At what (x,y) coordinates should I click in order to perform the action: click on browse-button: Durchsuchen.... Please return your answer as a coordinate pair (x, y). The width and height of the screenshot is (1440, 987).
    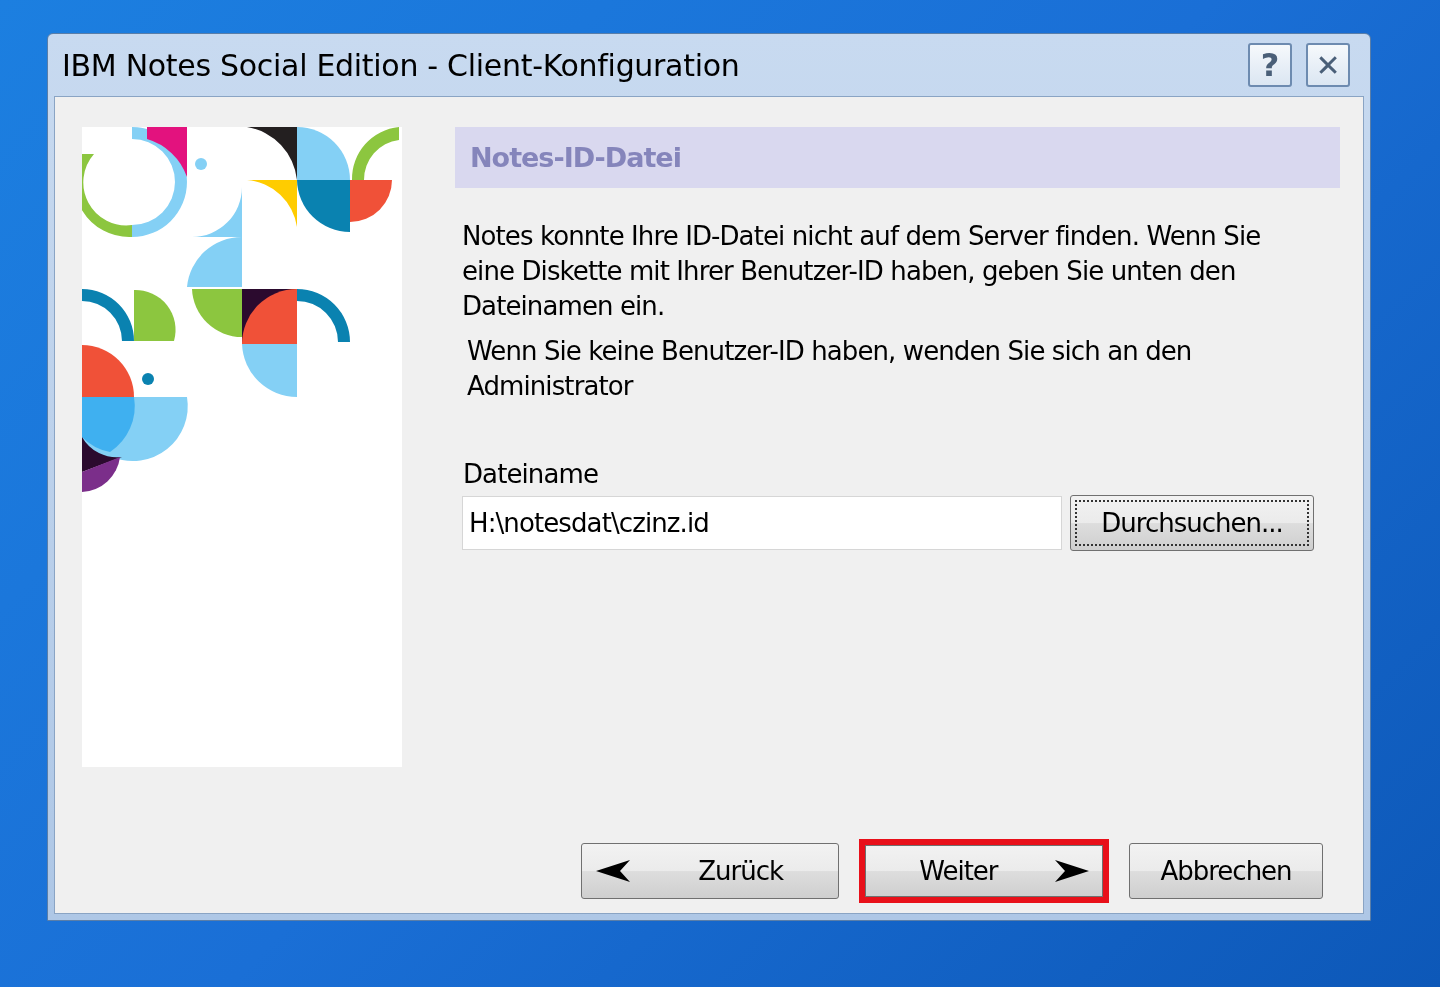
    Looking at the image, I should click on (1192, 523).